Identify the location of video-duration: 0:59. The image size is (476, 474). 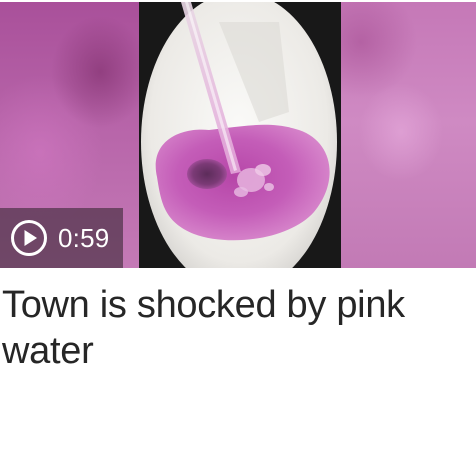
(84, 237).